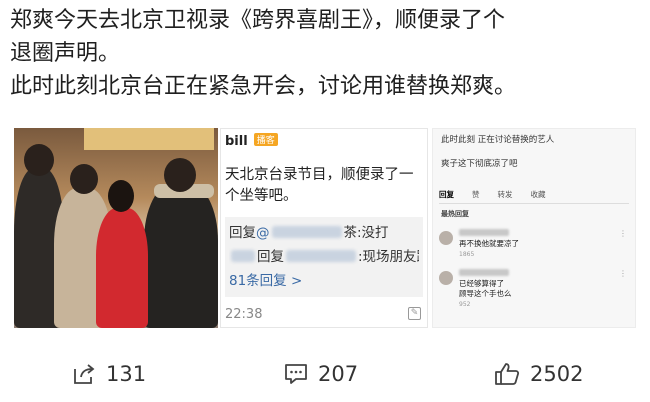  I want to click on like-button: 2502, so click(538, 374).